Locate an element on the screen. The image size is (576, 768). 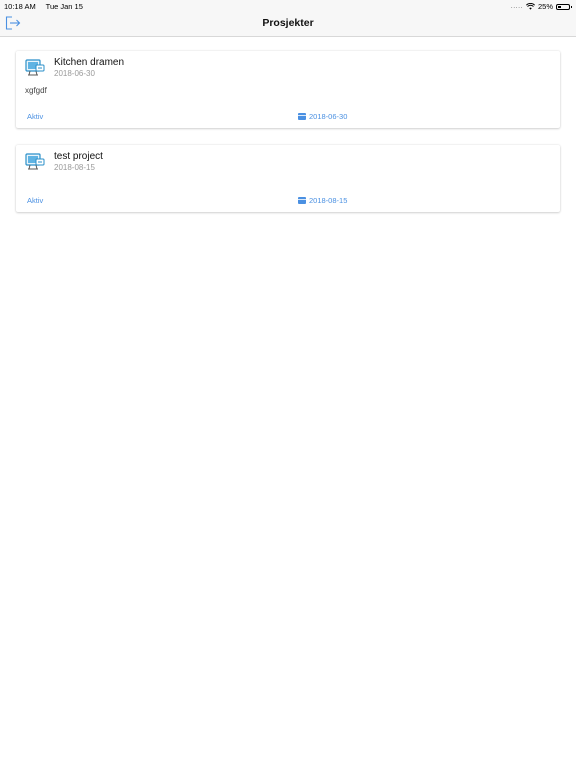
project-name: Kitchen dramen is located at coordinates (89, 62).